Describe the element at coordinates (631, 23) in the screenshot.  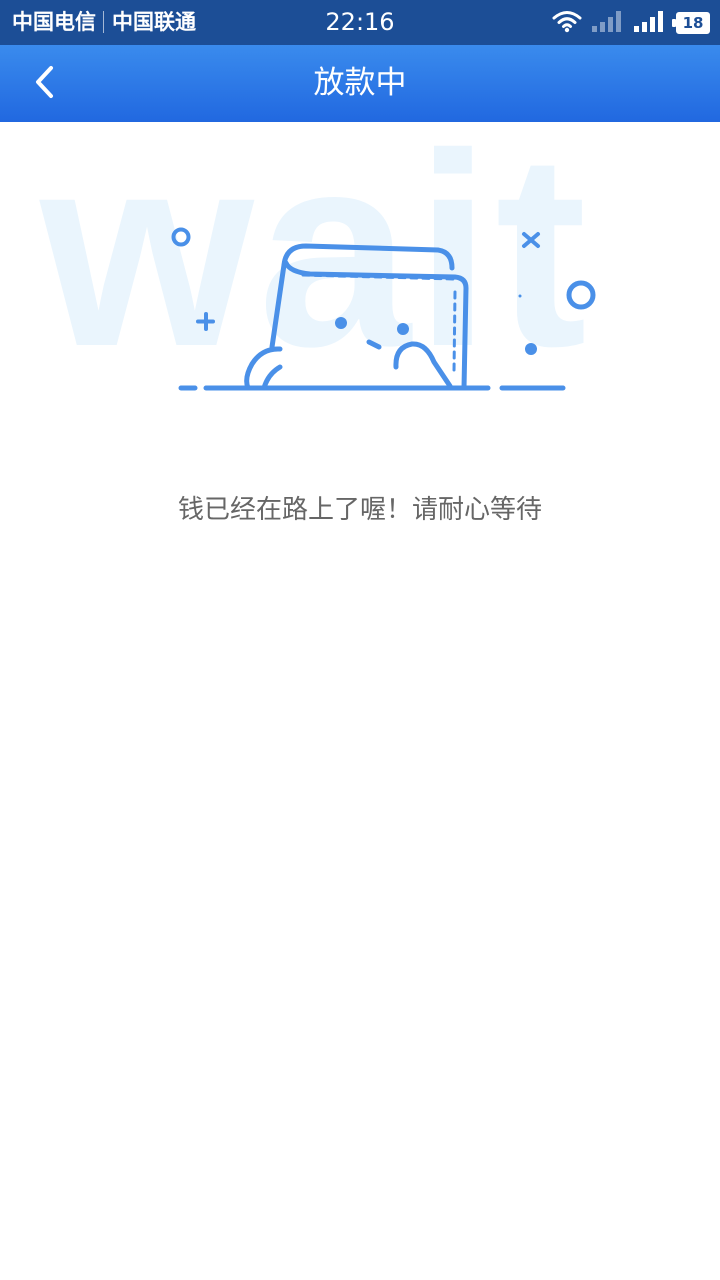
I see `status-icons: 18` at that location.